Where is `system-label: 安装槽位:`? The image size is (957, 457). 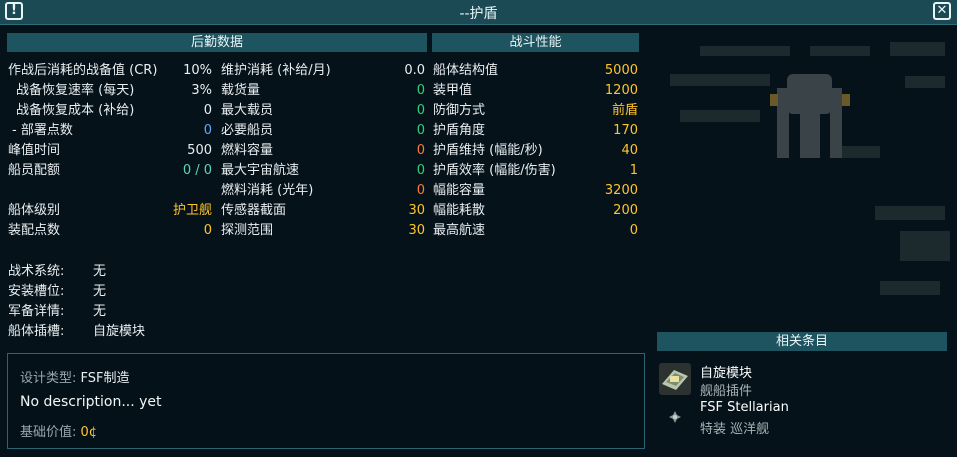
system-label: 安装槽位: is located at coordinates (36, 291).